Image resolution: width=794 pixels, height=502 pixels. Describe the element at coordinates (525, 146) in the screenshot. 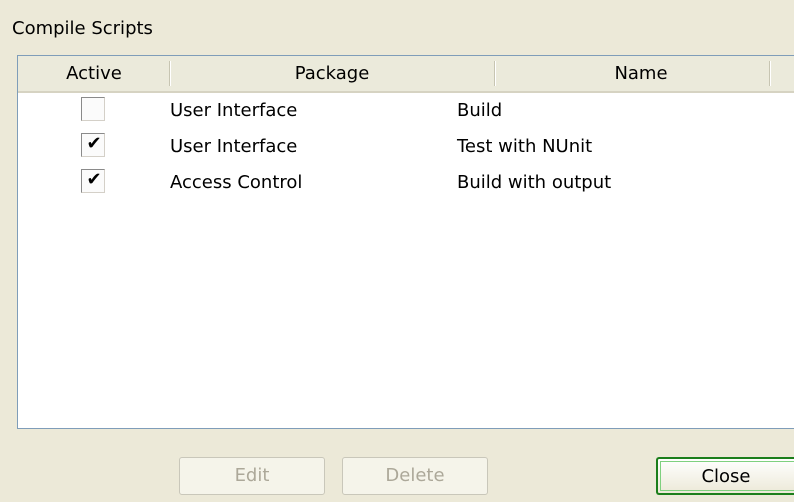

I see `name-cell: Test with NUnit` at that location.